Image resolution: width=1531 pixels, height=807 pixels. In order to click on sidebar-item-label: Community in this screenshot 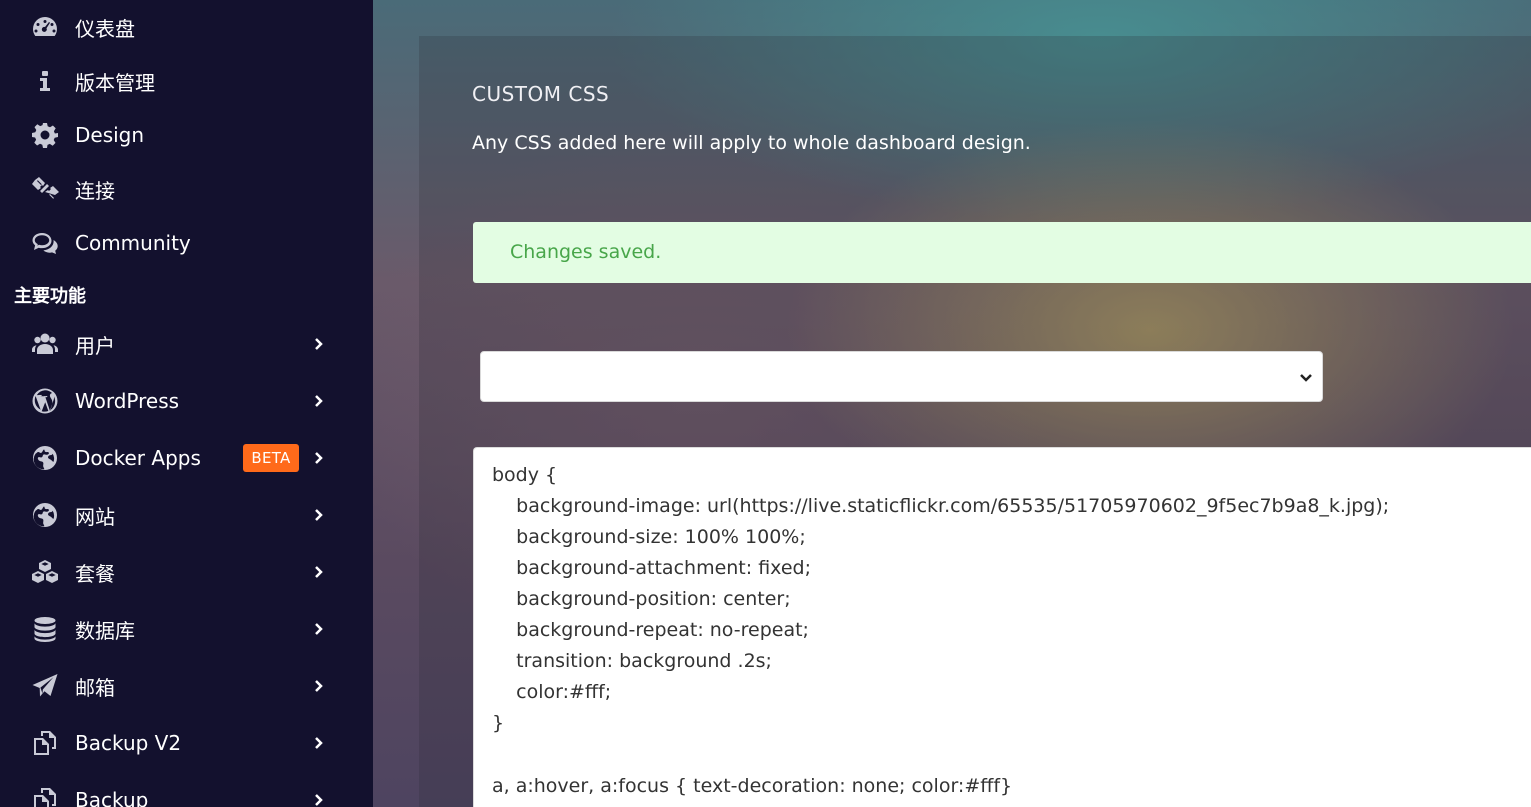, I will do `click(133, 243)`.